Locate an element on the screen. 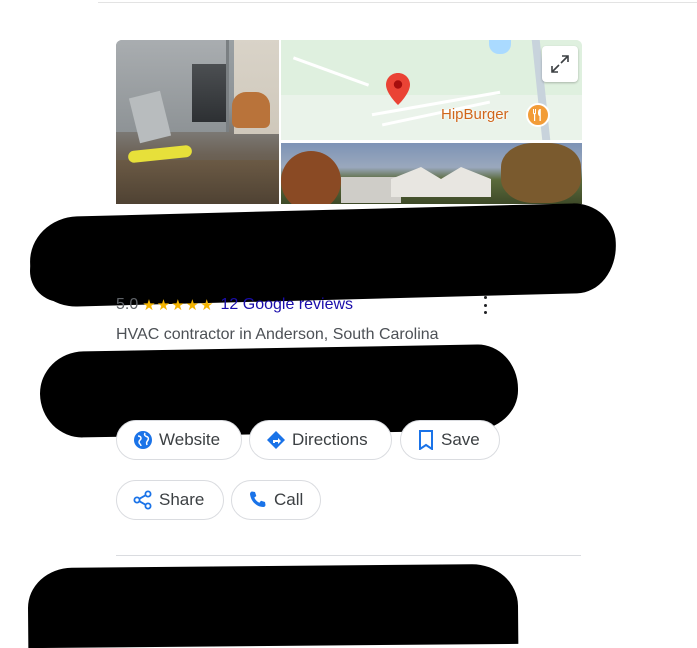 The width and height of the screenshot is (697, 648). call-label: Call is located at coordinates (289, 499).